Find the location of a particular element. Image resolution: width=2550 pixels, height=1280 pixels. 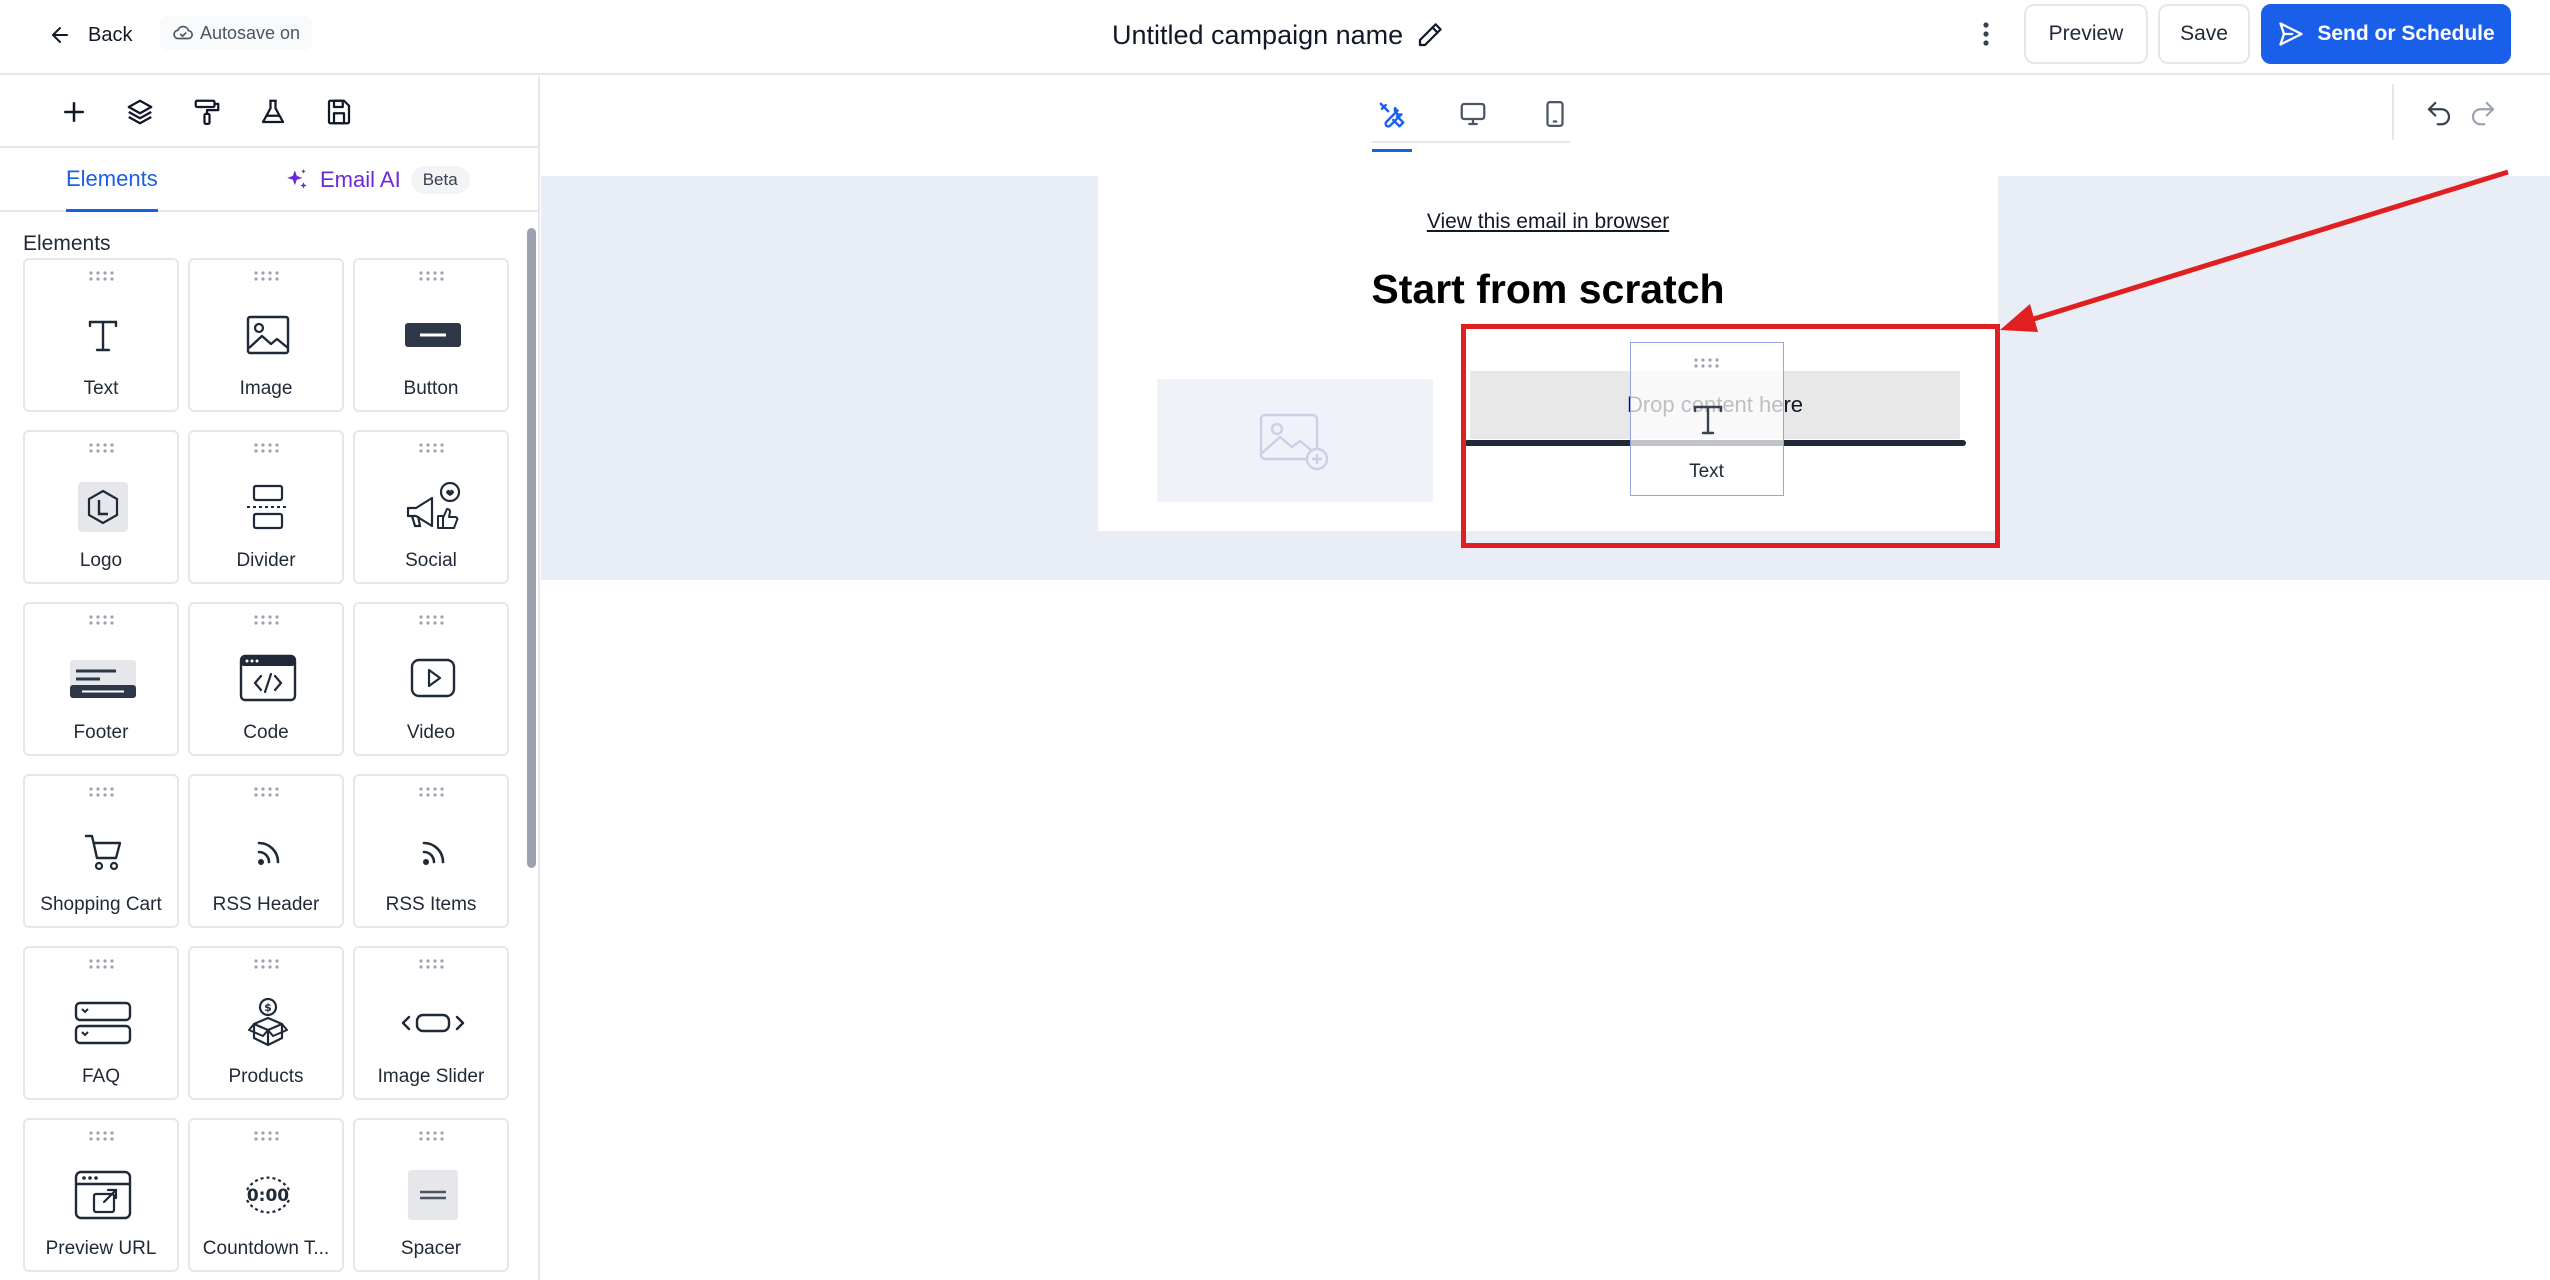

send-or-schedule-button: Send or Schedule is located at coordinates (2386, 34).